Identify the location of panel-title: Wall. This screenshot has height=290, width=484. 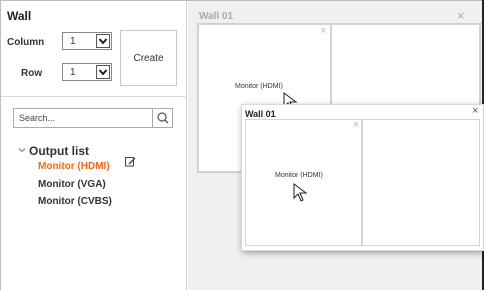
(19, 16).